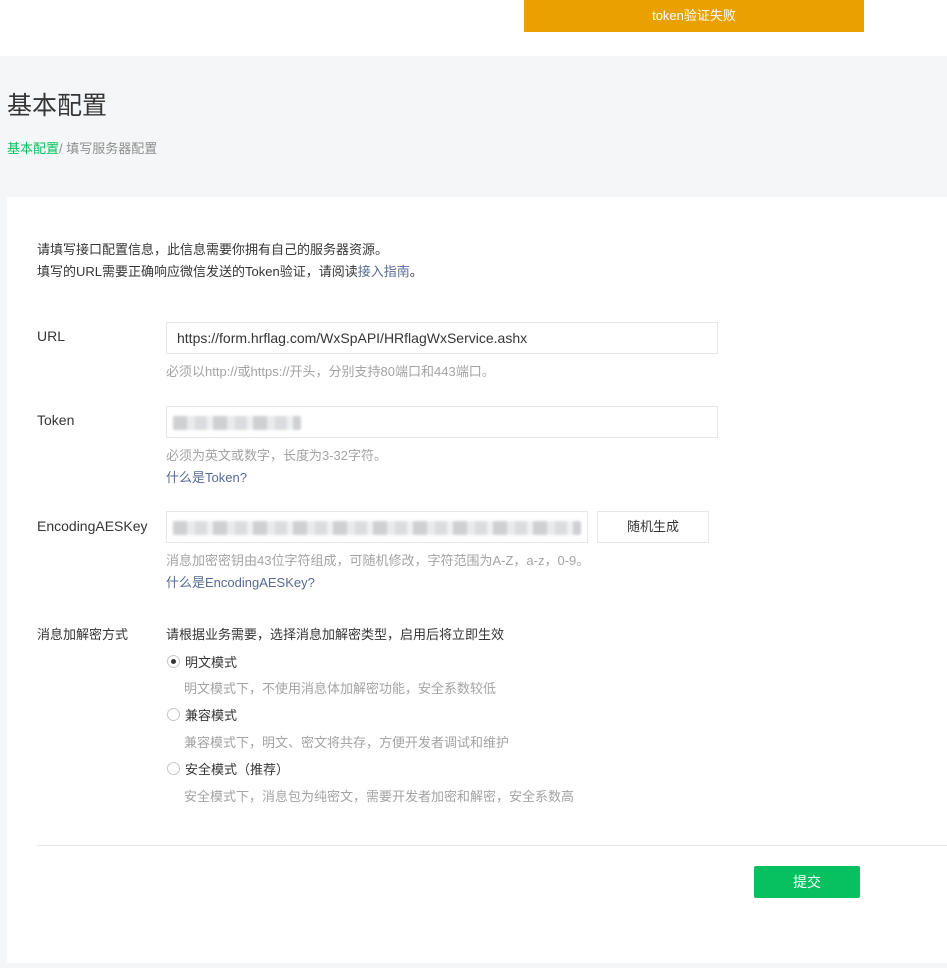  I want to click on encryption-mode-description: 请根据业务需要，选择消息加解密类型，启用后将立即生效, so click(335, 634).